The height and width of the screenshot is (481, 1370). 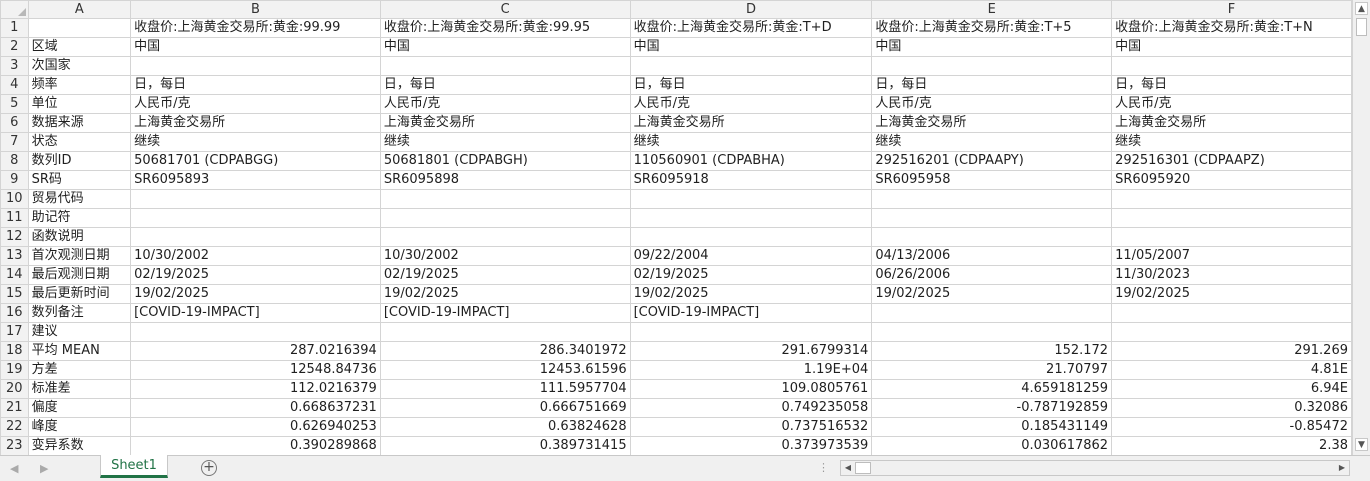 I want to click on select-all-corner, so click(x=14, y=9).